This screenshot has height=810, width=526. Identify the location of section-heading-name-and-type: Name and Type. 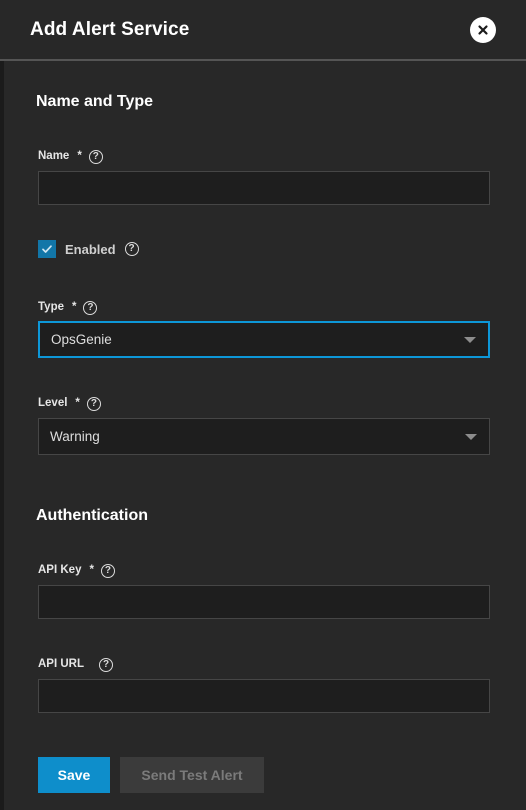
(95, 101).